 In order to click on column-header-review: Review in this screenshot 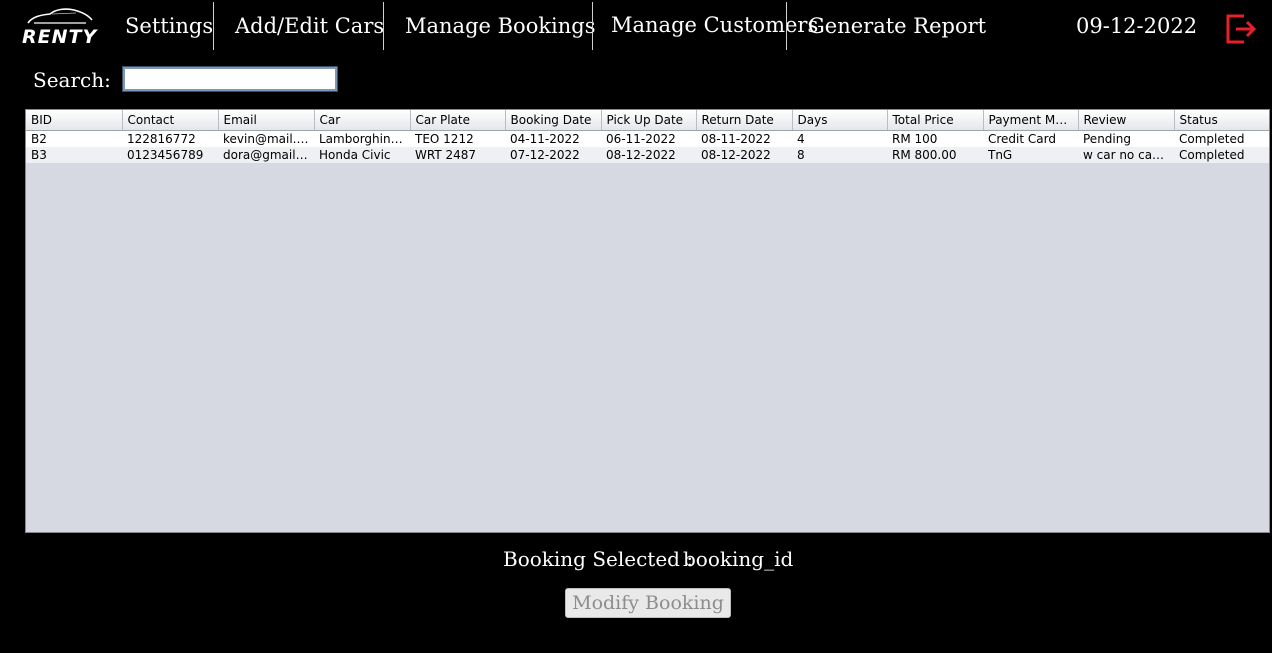, I will do `click(1126, 120)`.